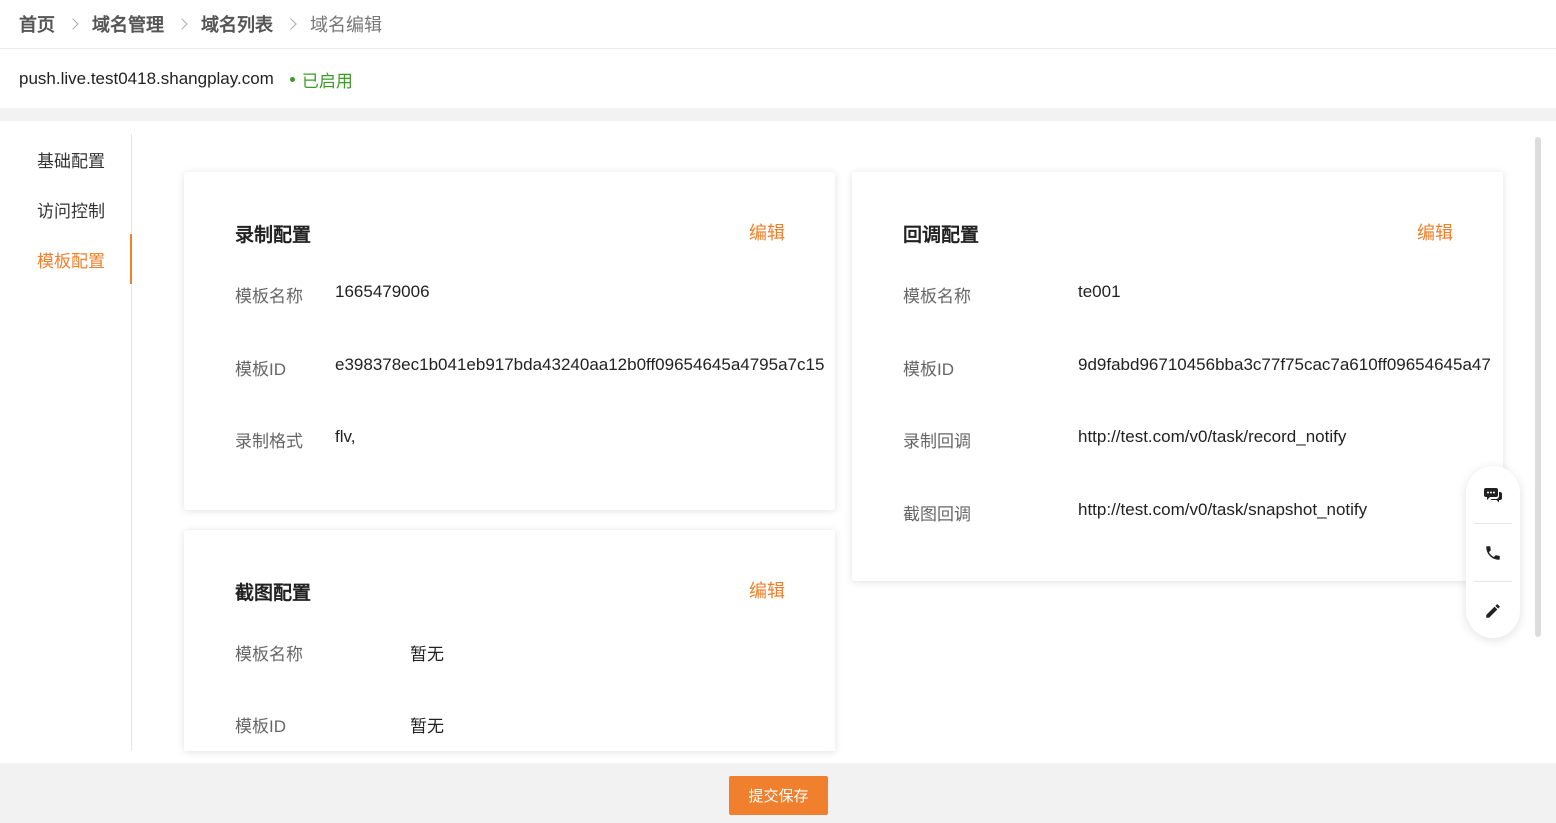 The image size is (1556, 823). What do you see at coordinates (778, 24) in the screenshot?
I see `breadcrumb: 首页 域名管理 域名列表 域名编辑` at bounding box center [778, 24].